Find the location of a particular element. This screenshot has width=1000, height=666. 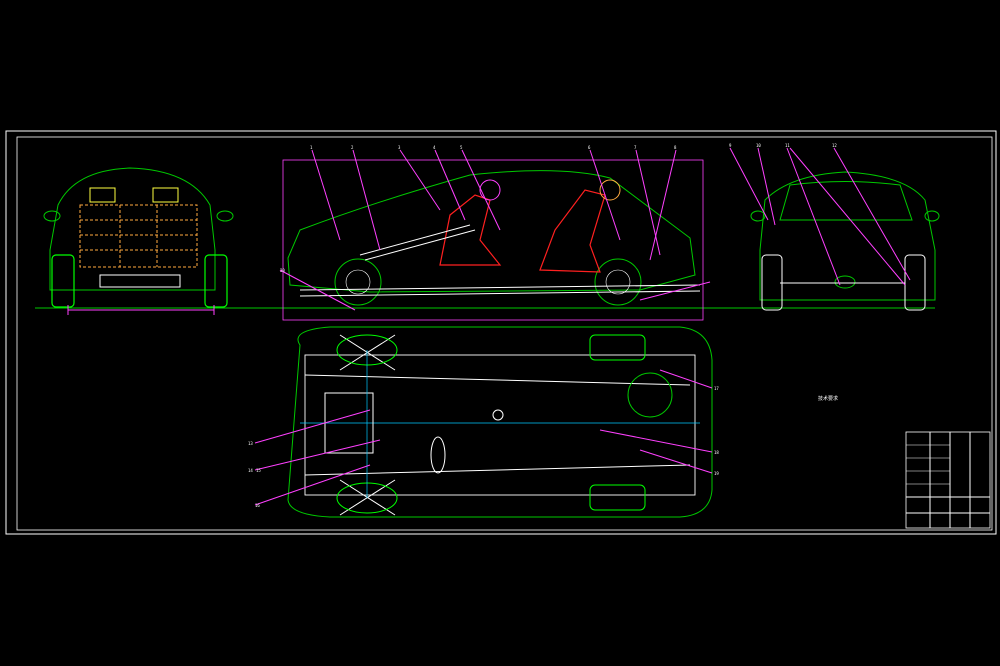

callout-number: 20 is located at coordinates (282, 270).